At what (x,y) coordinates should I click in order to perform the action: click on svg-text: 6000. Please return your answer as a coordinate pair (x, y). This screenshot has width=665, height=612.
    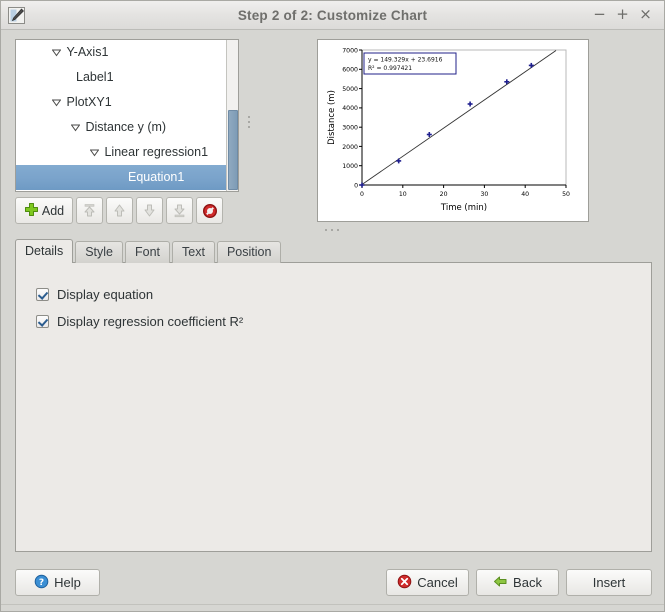
    Looking at the image, I should click on (350, 70).